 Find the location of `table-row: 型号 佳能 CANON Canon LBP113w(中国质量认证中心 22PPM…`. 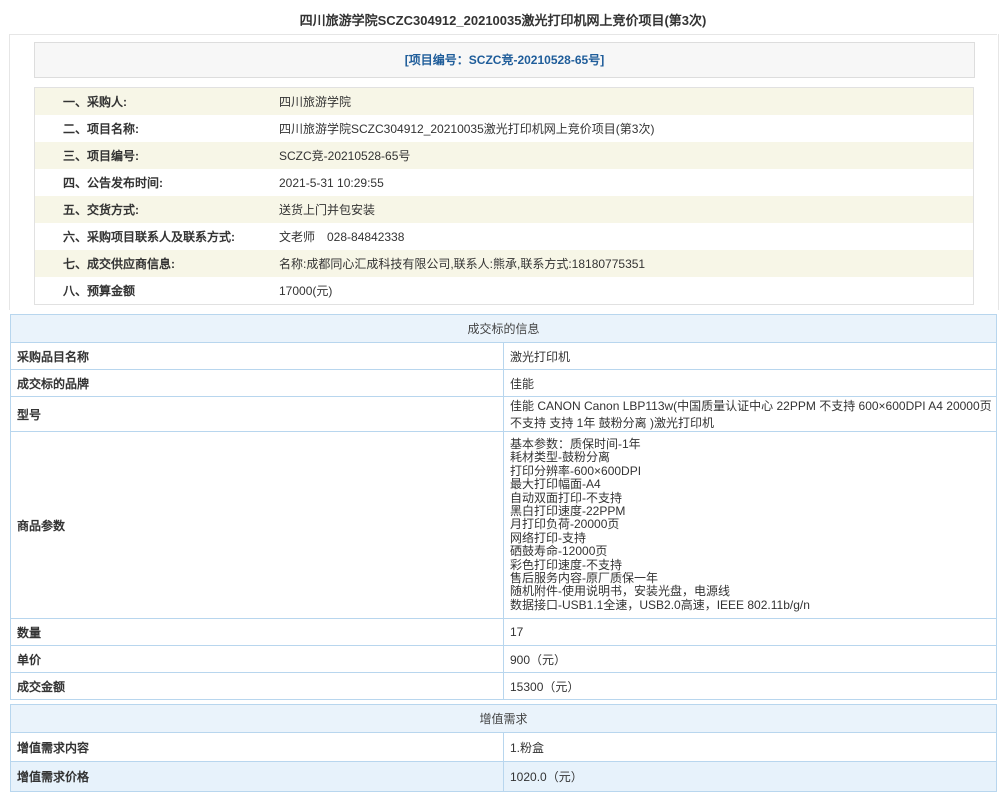

table-row: 型号 佳能 CANON Canon LBP113w(中国质量认证中心 22PPM… is located at coordinates (503, 414).